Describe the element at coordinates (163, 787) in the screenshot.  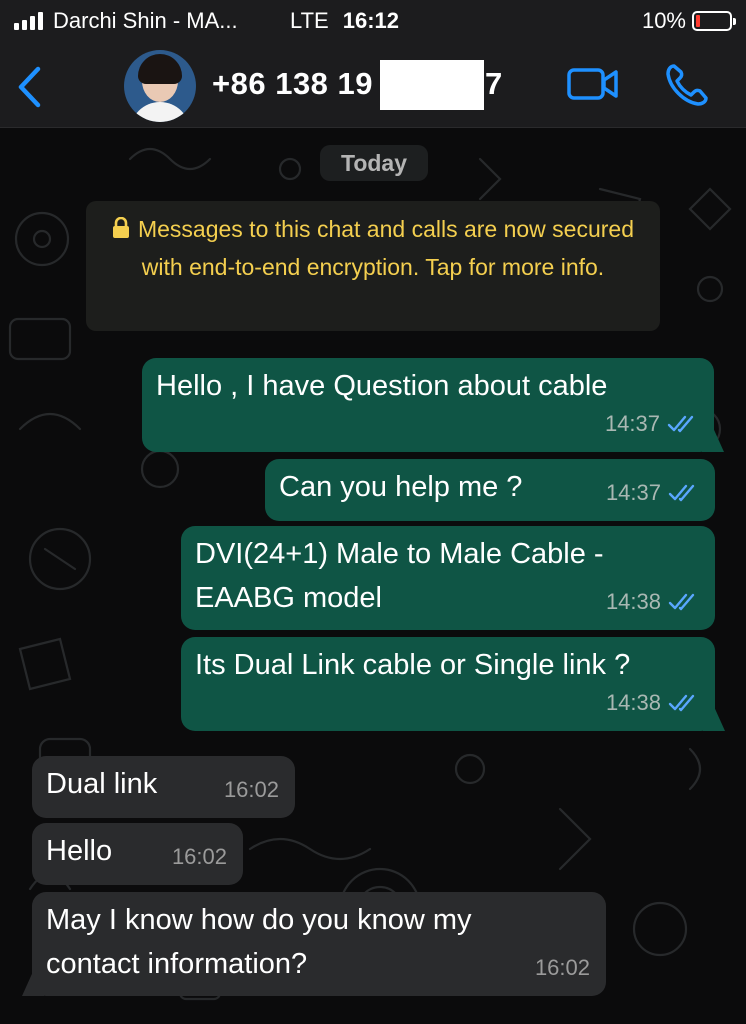
I see `message-incoming: Dual link 16:02` at that location.